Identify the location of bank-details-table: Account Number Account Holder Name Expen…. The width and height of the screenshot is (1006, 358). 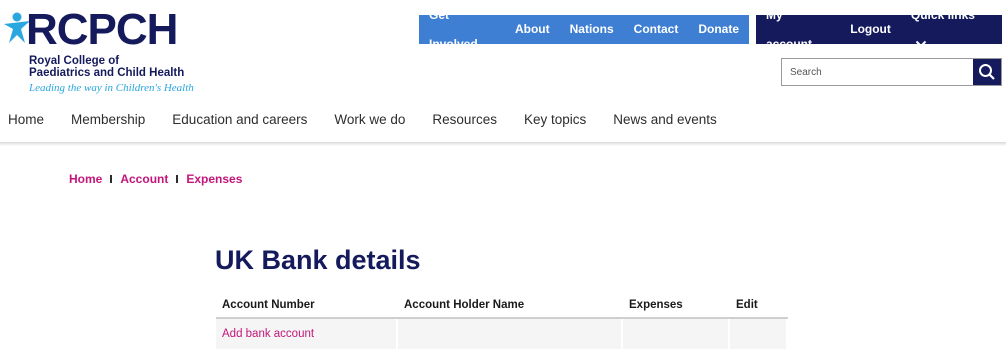
(502, 320).